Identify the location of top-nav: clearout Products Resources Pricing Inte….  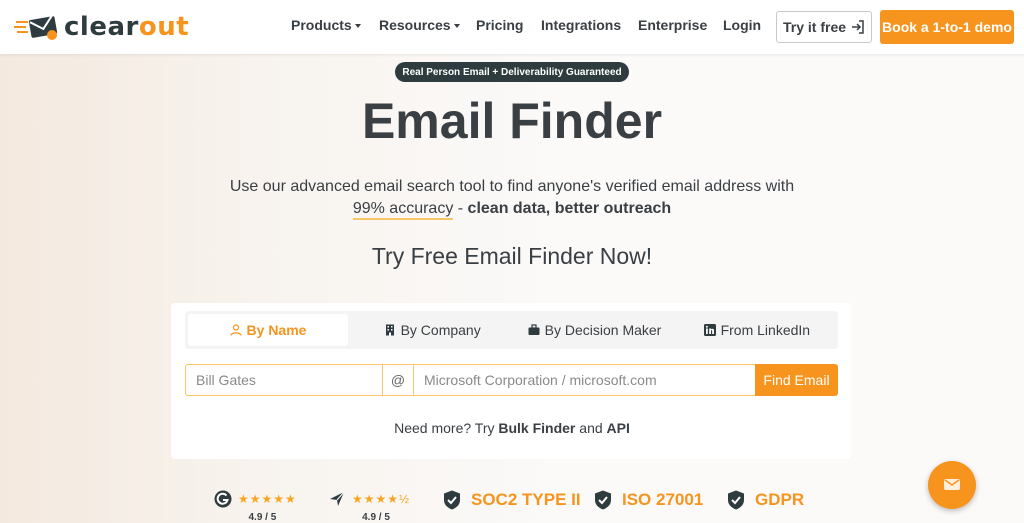
(512, 27).